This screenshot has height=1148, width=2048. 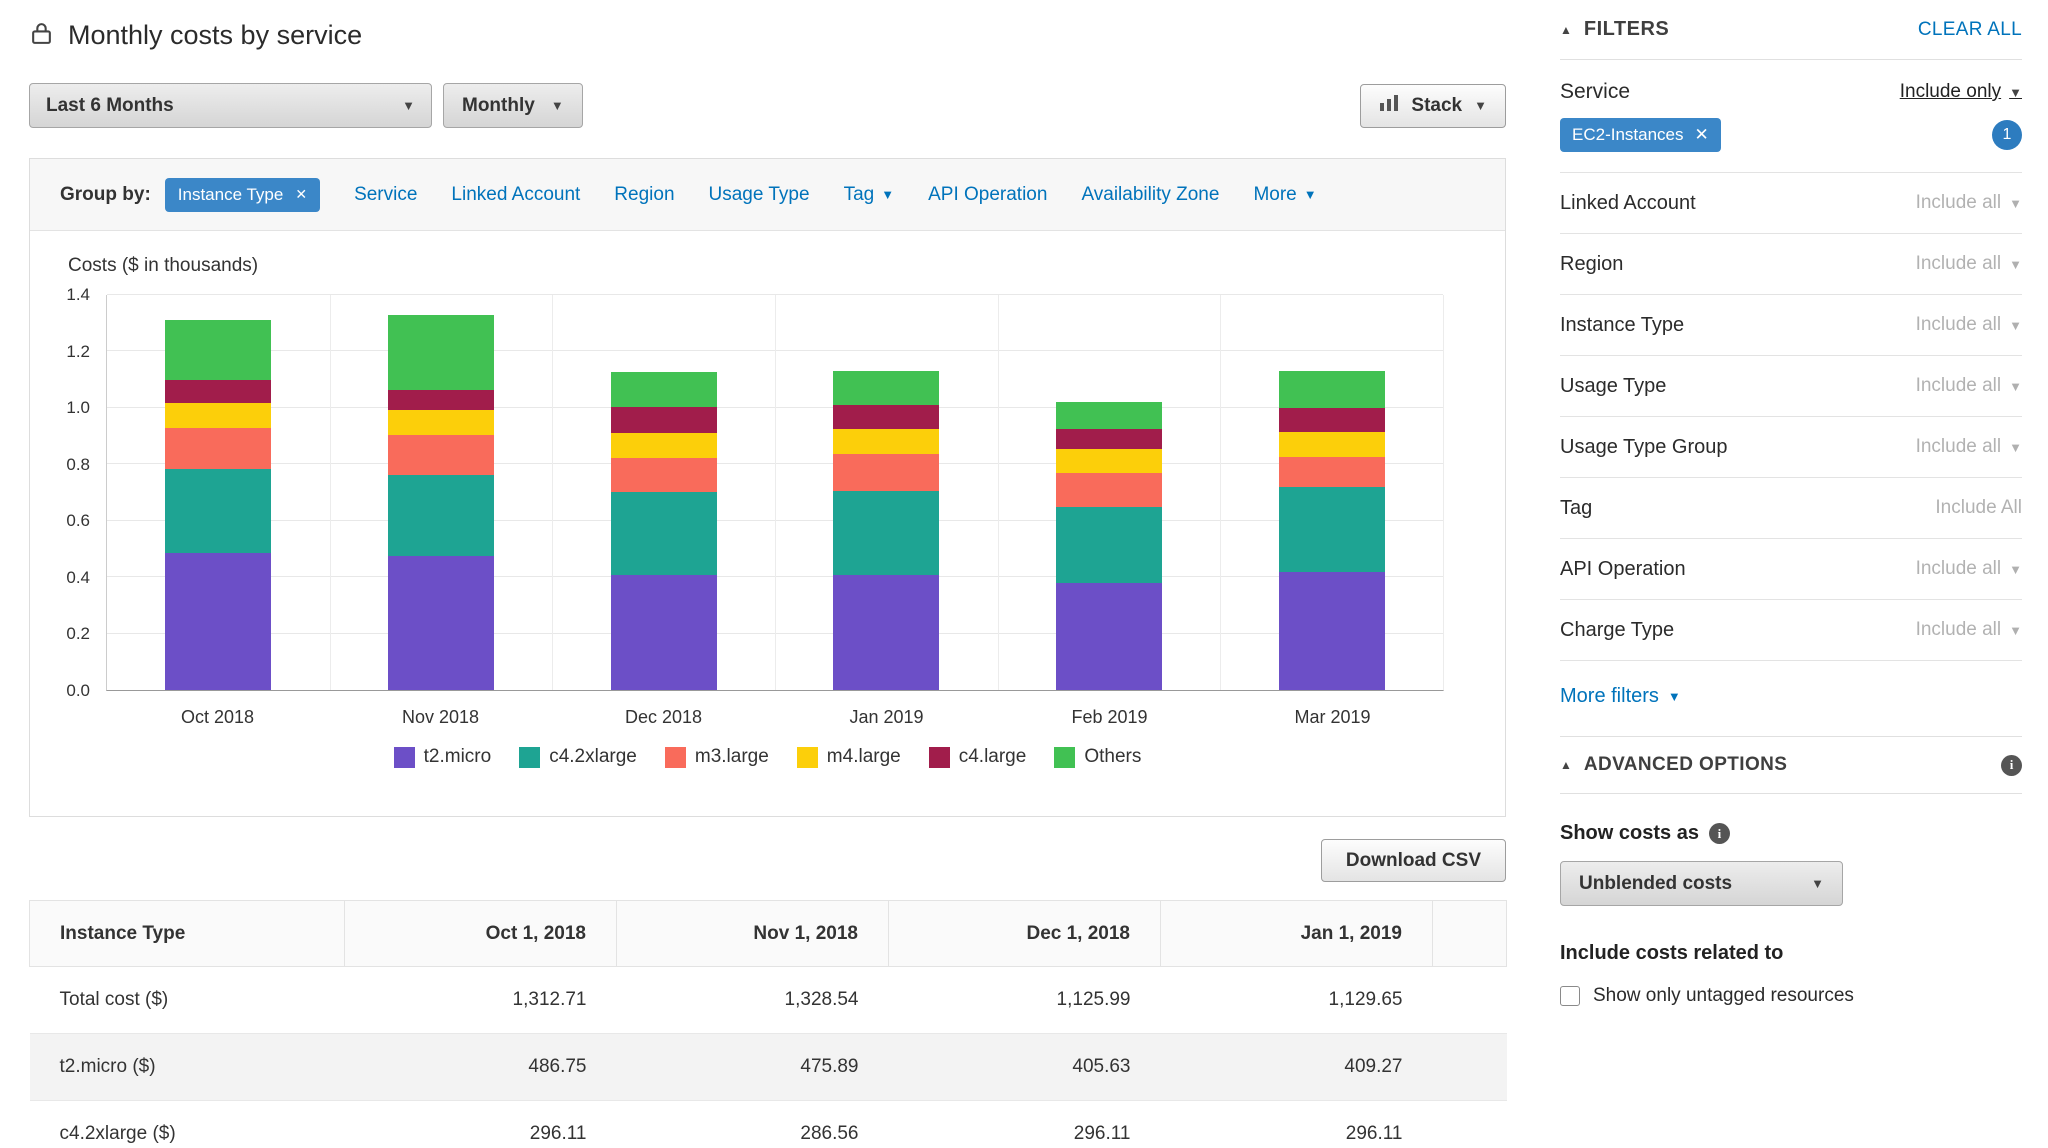 I want to click on filter-value-label: Include all, so click(x=1958, y=202).